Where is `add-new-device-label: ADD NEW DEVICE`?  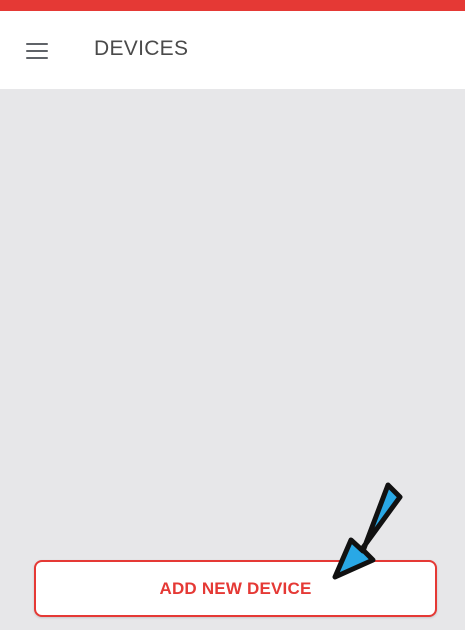 add-new-device-label: ADD NEW DEVICE is located at coordinates (235, 588).